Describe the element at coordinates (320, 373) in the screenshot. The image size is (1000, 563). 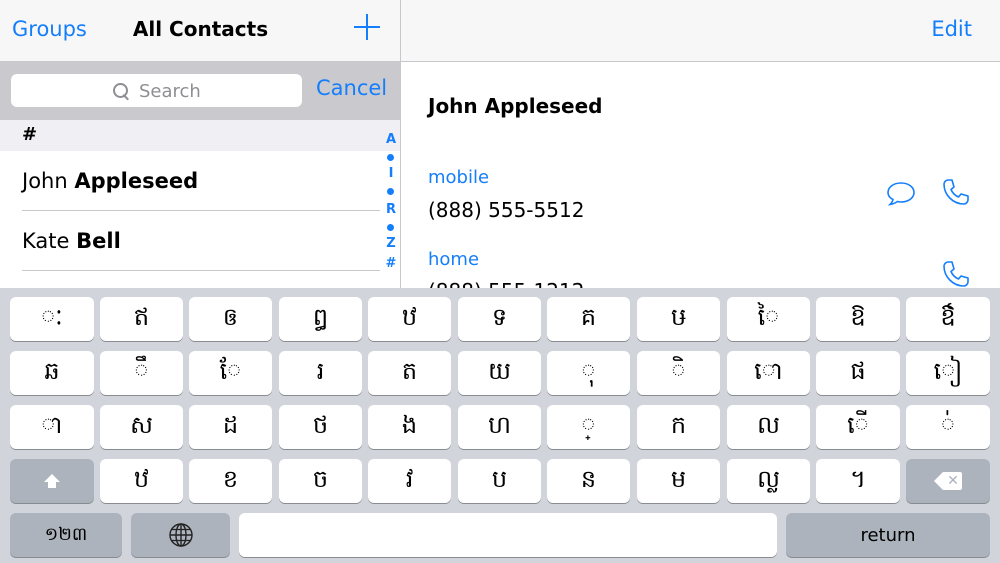
I see `key: រ` at that location.